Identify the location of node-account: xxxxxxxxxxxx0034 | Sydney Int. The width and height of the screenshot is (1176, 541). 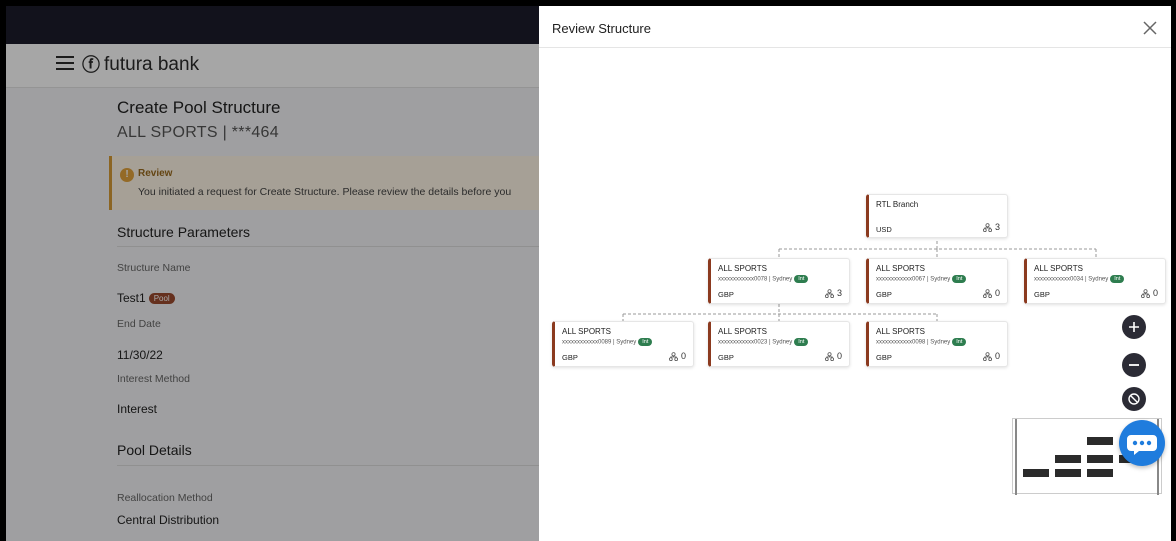
(1079, 279).